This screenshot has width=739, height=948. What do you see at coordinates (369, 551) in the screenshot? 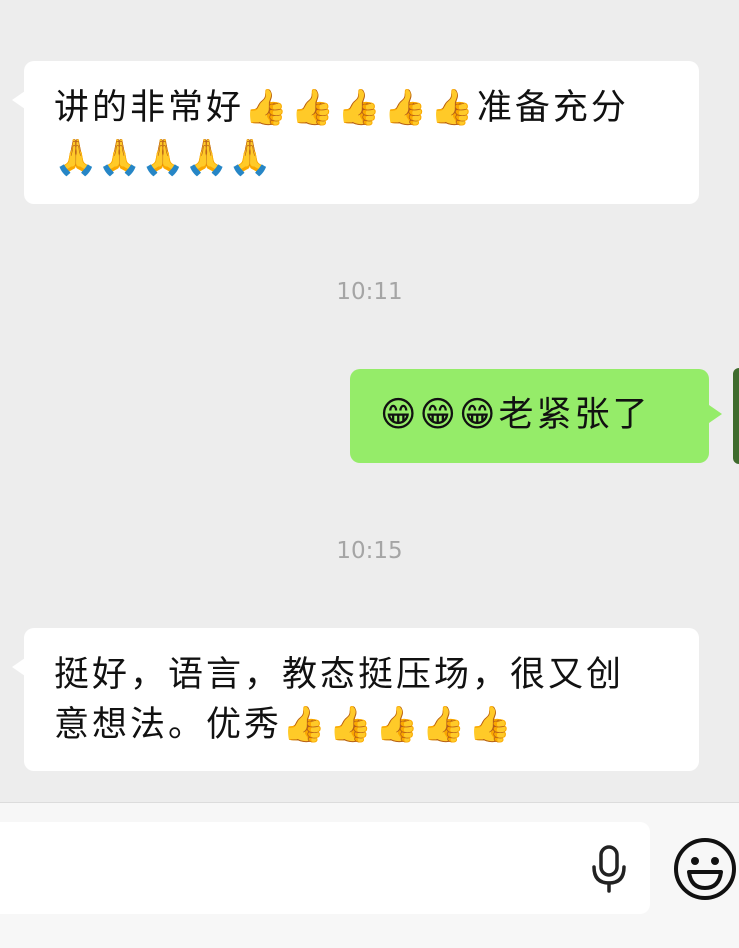
I see `timestamp: 10:15` at bounding box center [369, 551].